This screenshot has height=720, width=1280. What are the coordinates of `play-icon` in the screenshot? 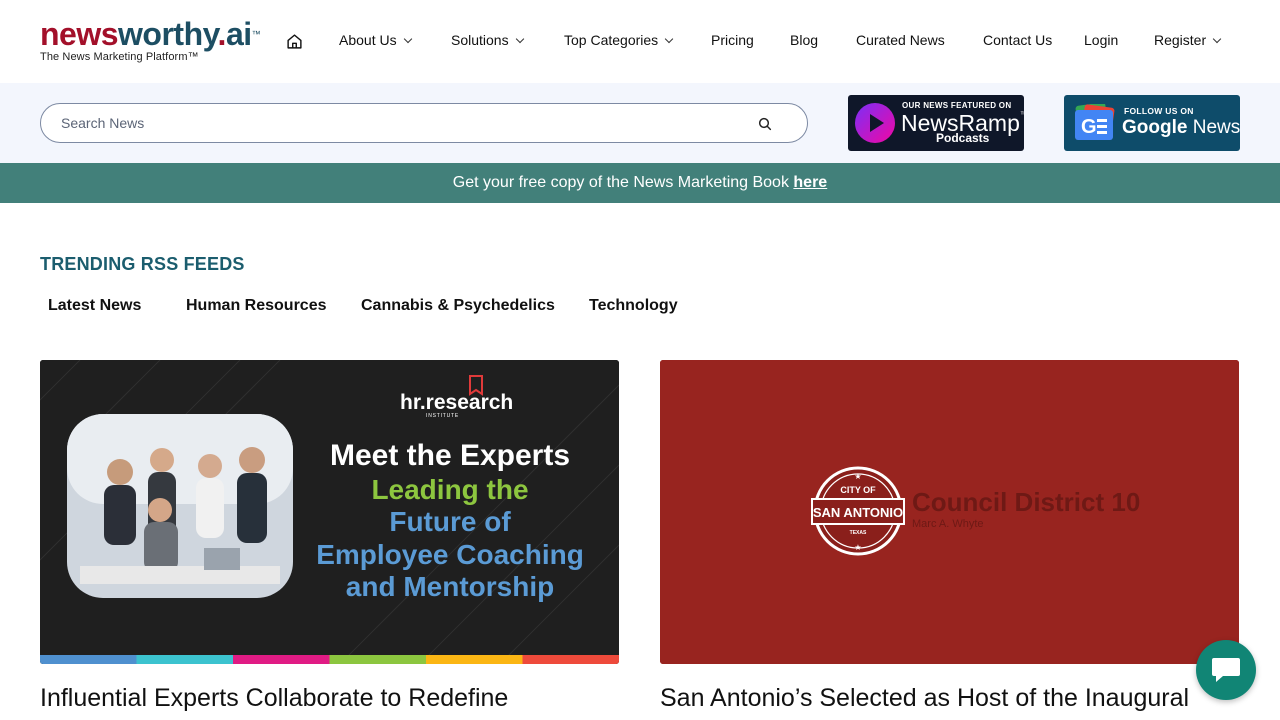 It's located at (875, 123).